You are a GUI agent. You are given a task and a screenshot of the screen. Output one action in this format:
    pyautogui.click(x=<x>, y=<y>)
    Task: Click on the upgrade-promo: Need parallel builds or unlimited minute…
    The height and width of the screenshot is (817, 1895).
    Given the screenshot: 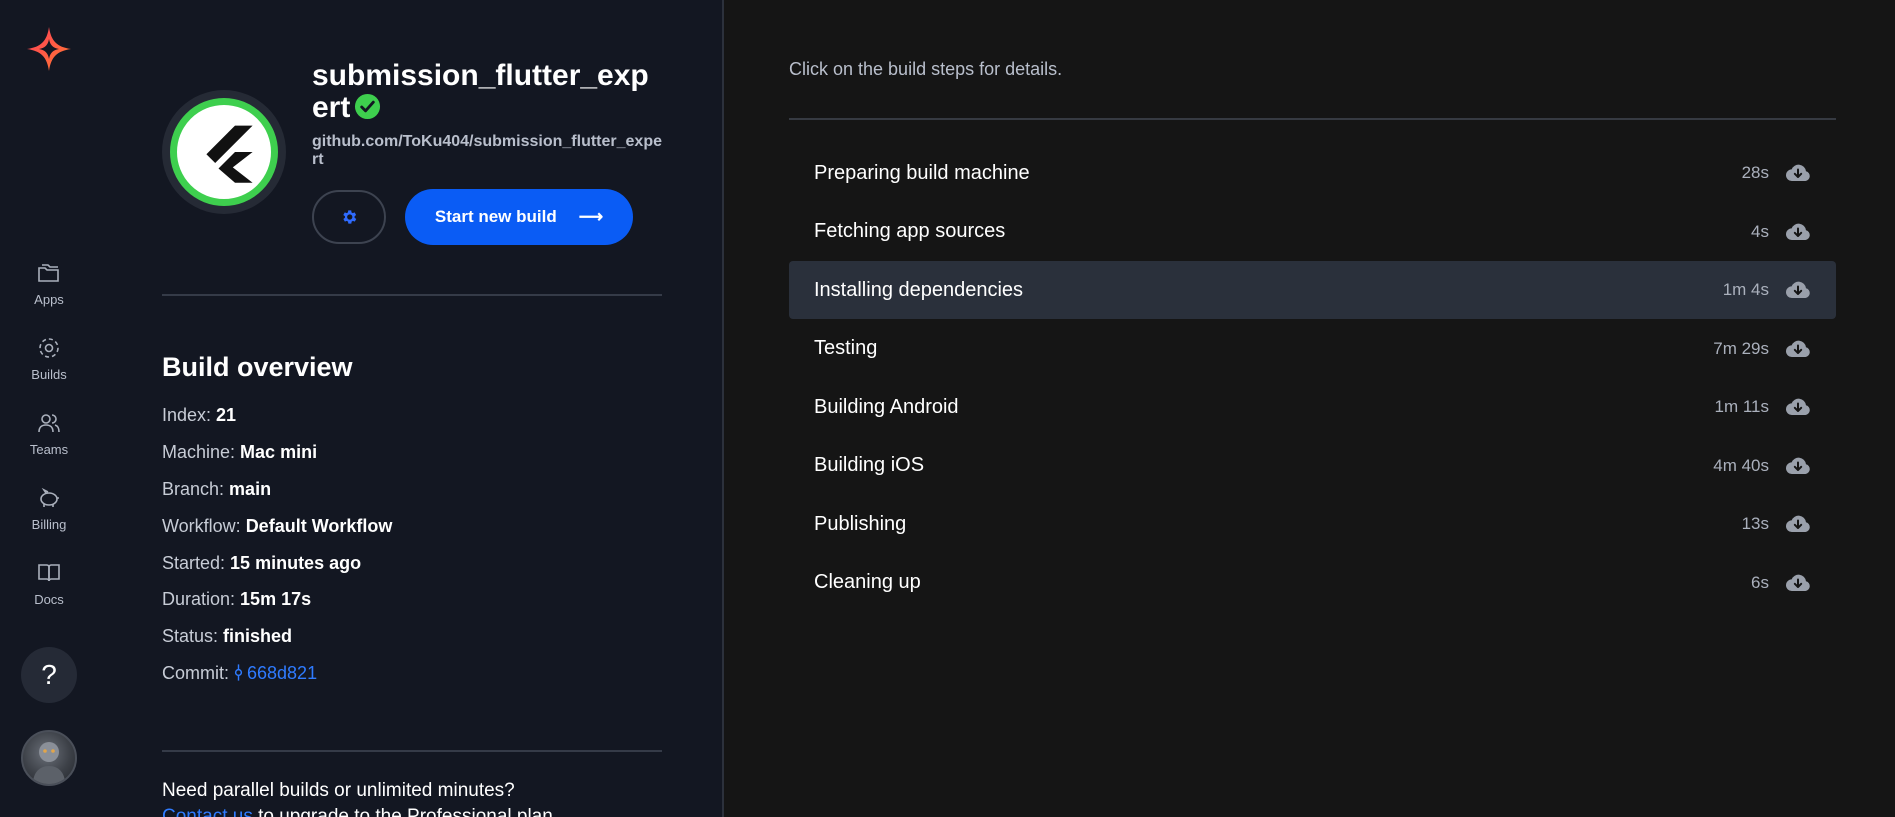 What is the action you would take?
    pyautogui.click(x=360, y=797)
    